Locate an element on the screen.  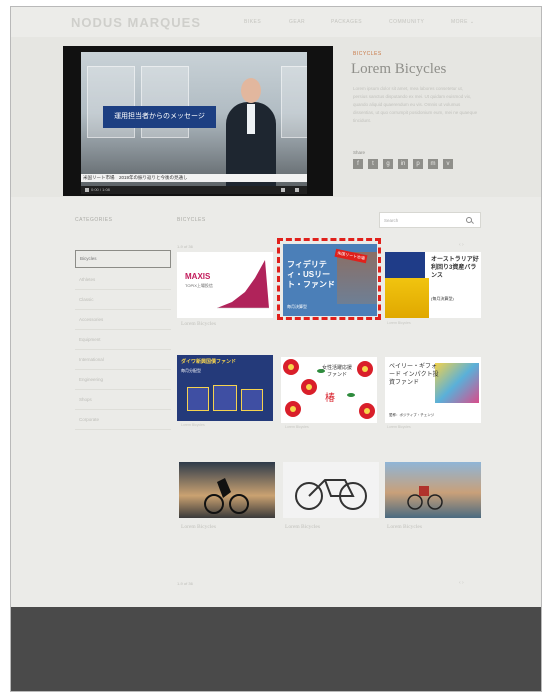
category-item-equipment: Equipment is located at coordinates (123, 340).